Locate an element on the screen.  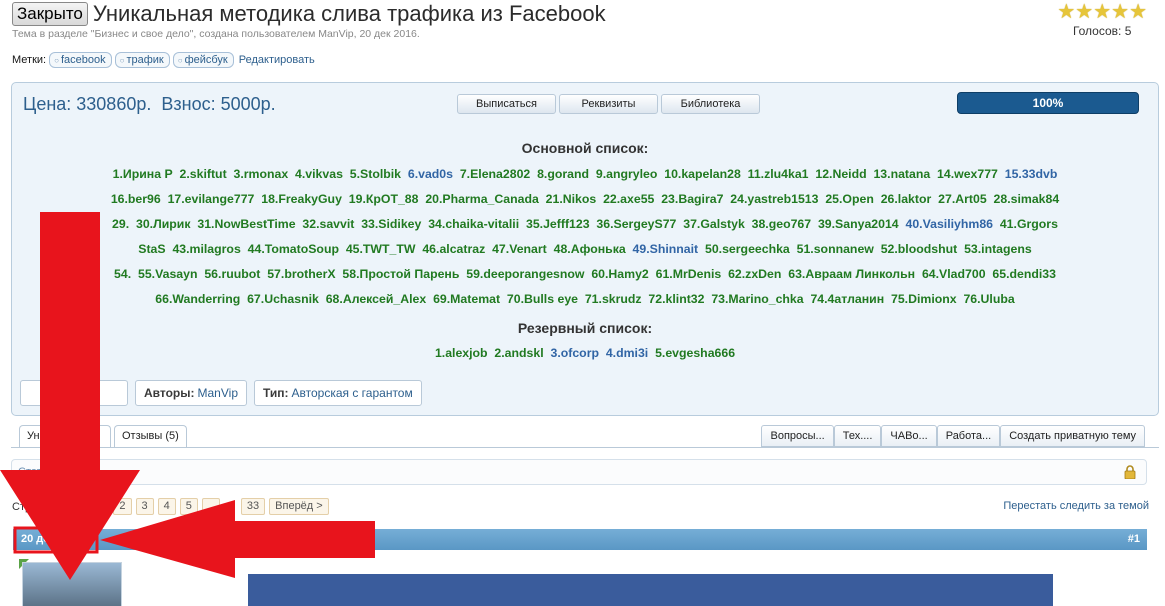
star-rating-icon: ★★★★★ is located at coordinates (1102, 12).